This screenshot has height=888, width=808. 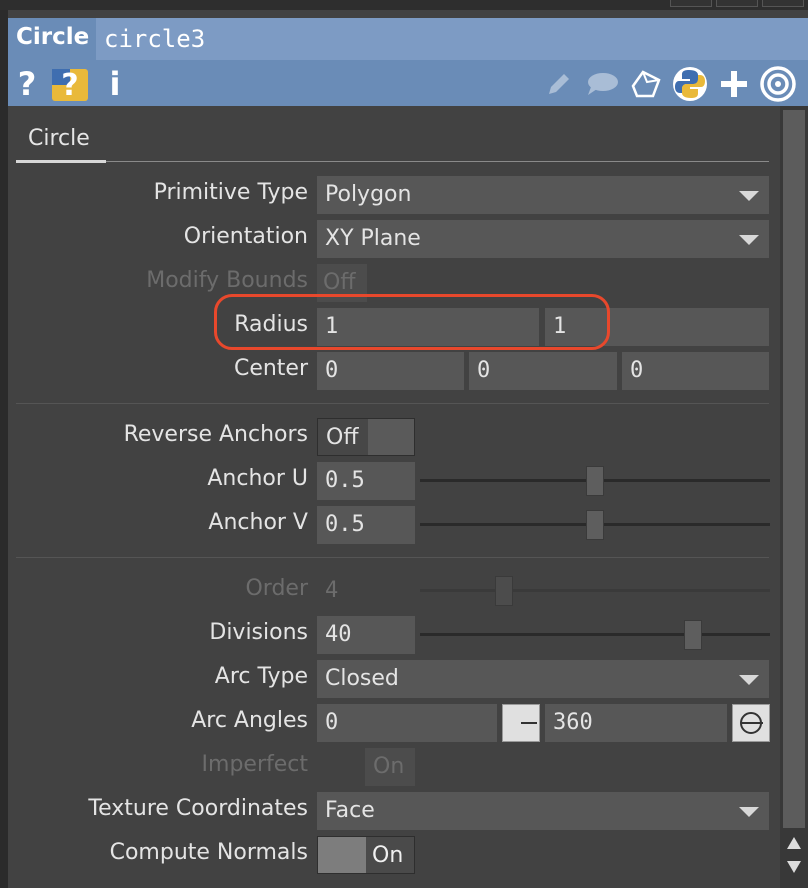 I want to click on tab-active-underline, so click(x=61, y=161).